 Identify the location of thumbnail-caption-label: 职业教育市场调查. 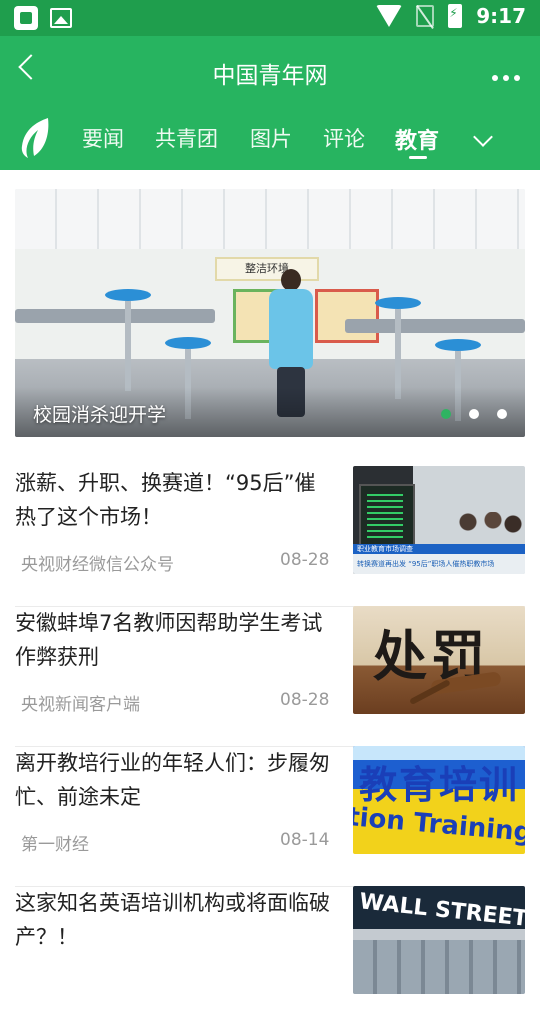
(439, 549).